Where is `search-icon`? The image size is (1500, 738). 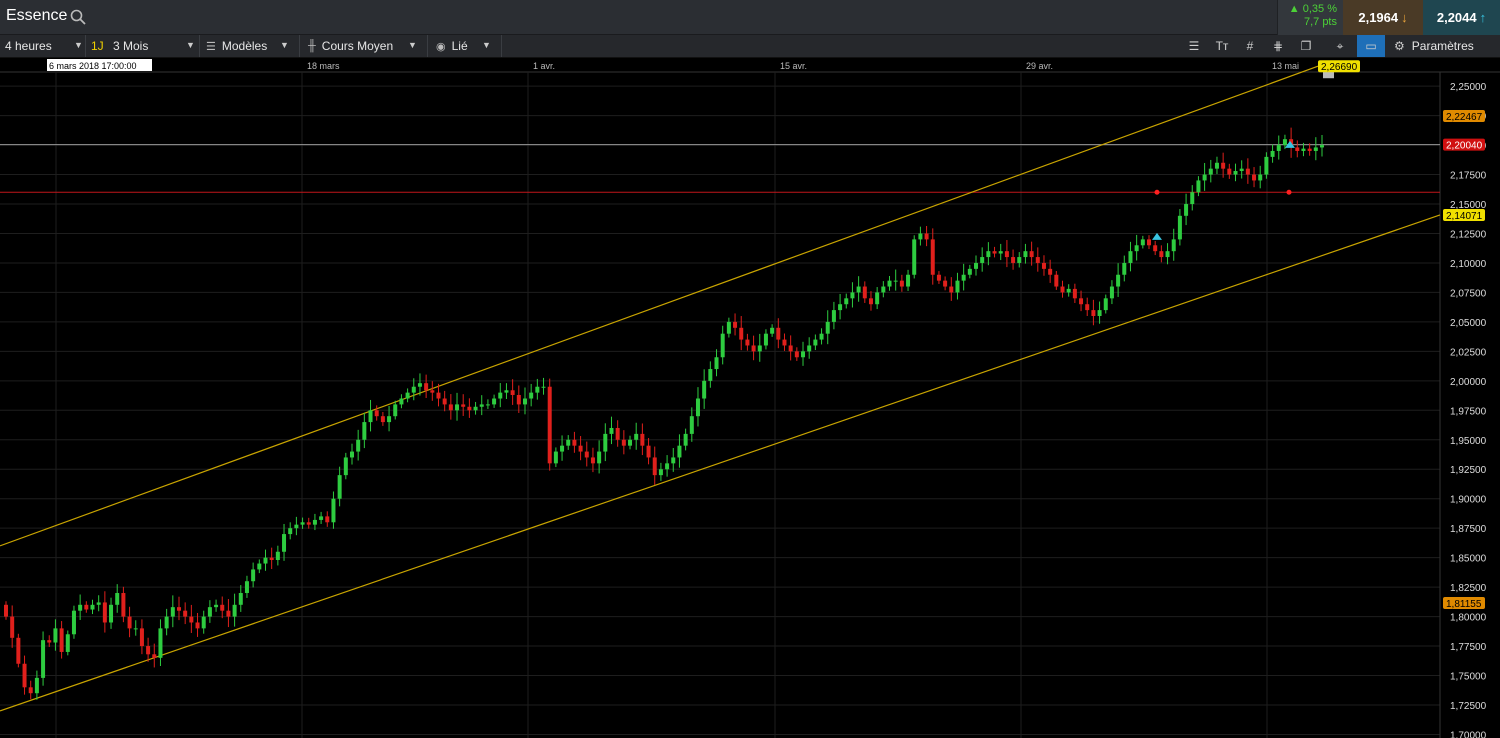 search-icon is located at coordinates (78, 17).